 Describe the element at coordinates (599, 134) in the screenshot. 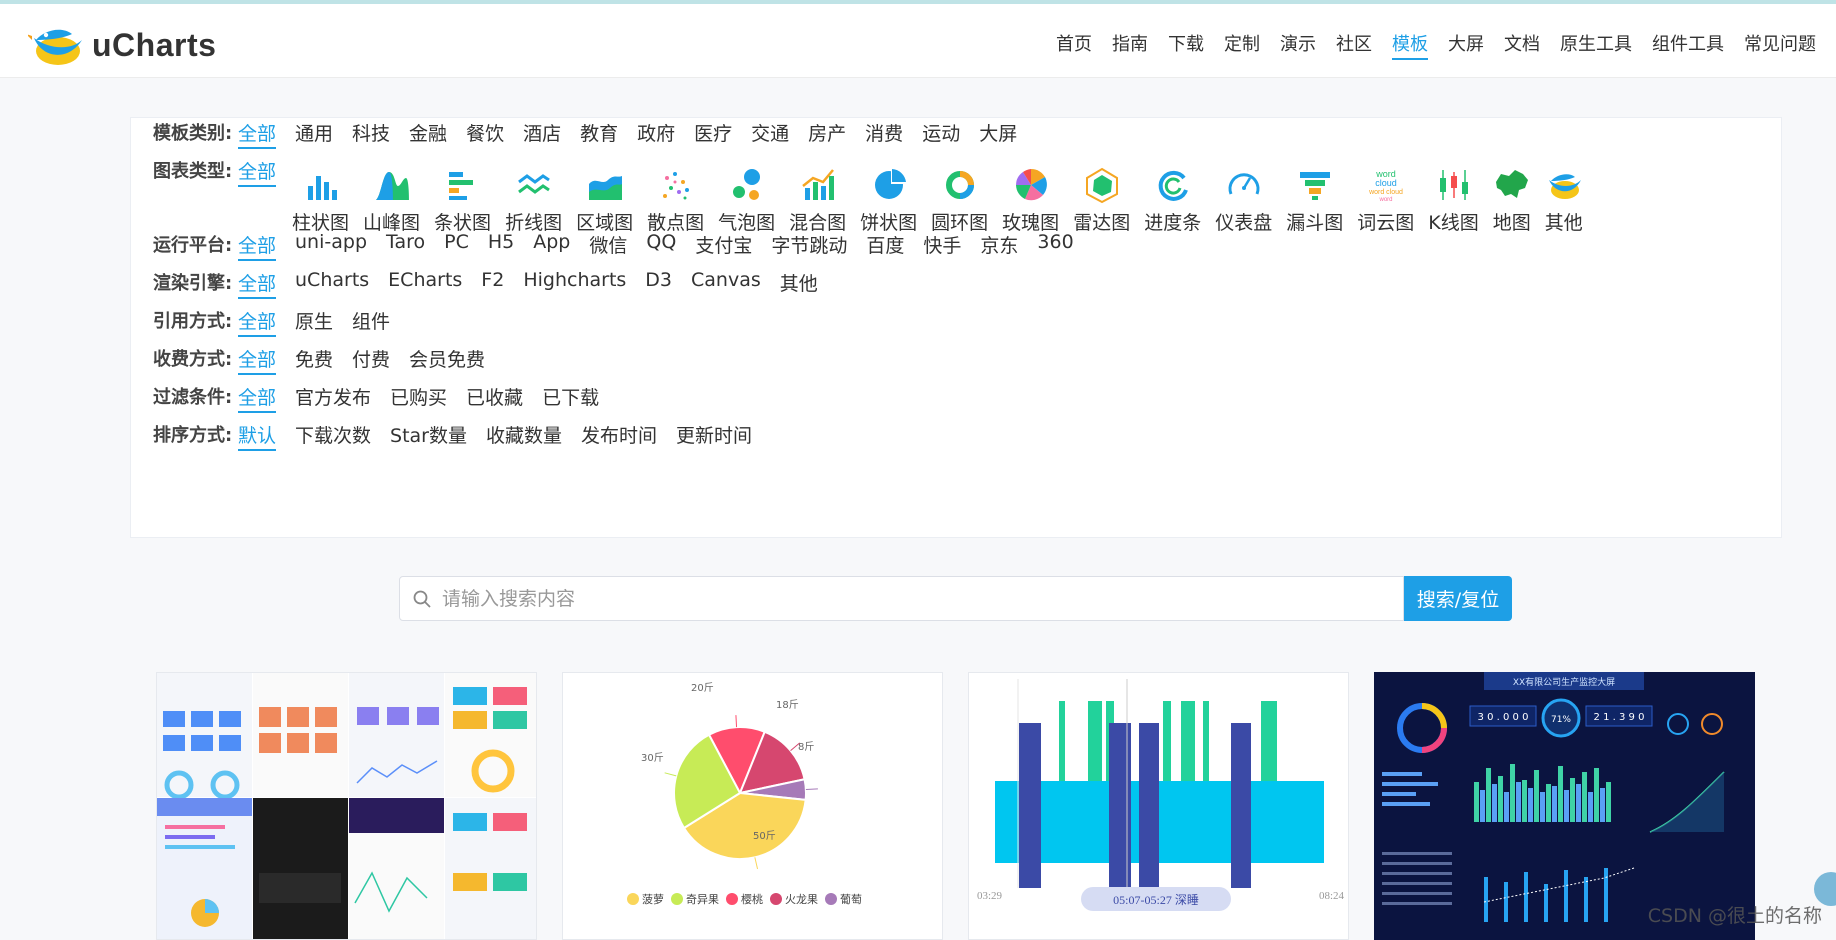

I see `filter-option: 教育` at that location.